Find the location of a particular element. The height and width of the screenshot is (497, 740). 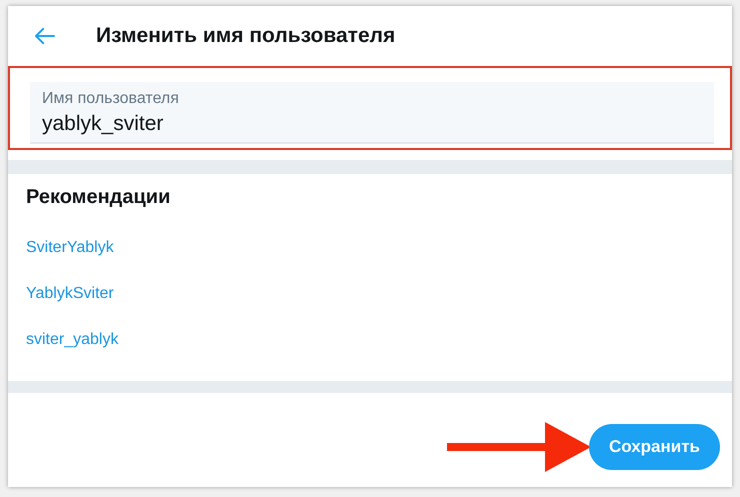

section-heading: Рекомендации is located at coordinates (99, 197).